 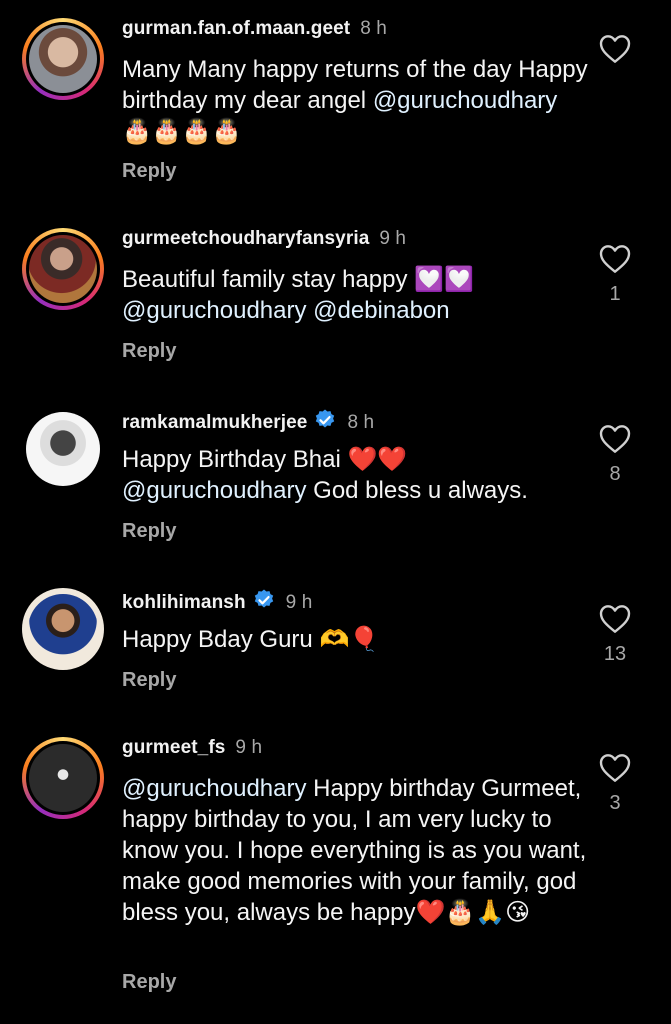 I want to click on comment-header: gurman.fan.of.maan.geet 8 h, so click(x=254, y=29).